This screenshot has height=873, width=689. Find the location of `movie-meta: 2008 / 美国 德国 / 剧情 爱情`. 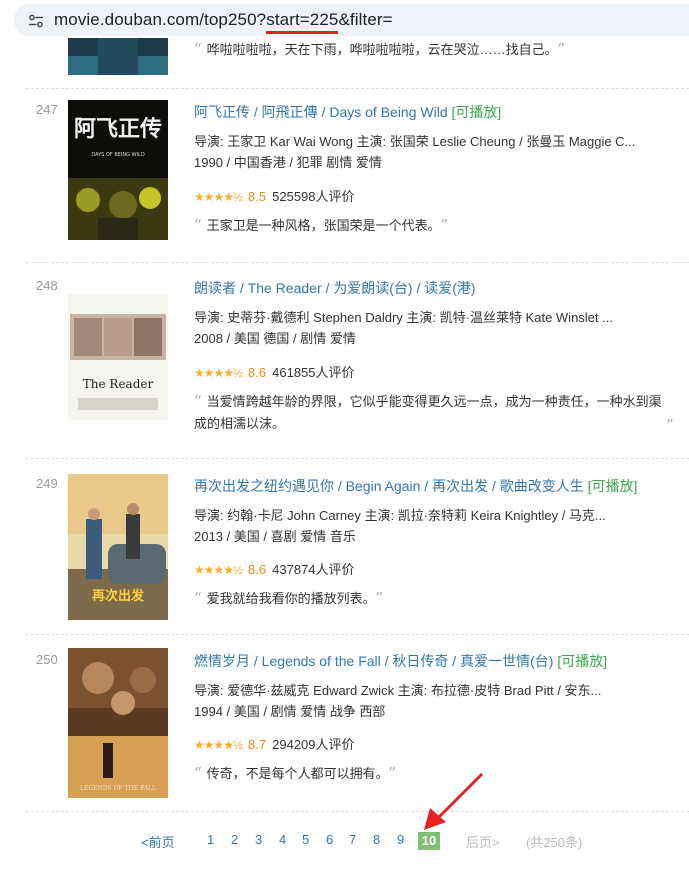

movie-meta: 2008 / 美国 德国 / 剧情 爱情 is located at coordinates (275, 338).